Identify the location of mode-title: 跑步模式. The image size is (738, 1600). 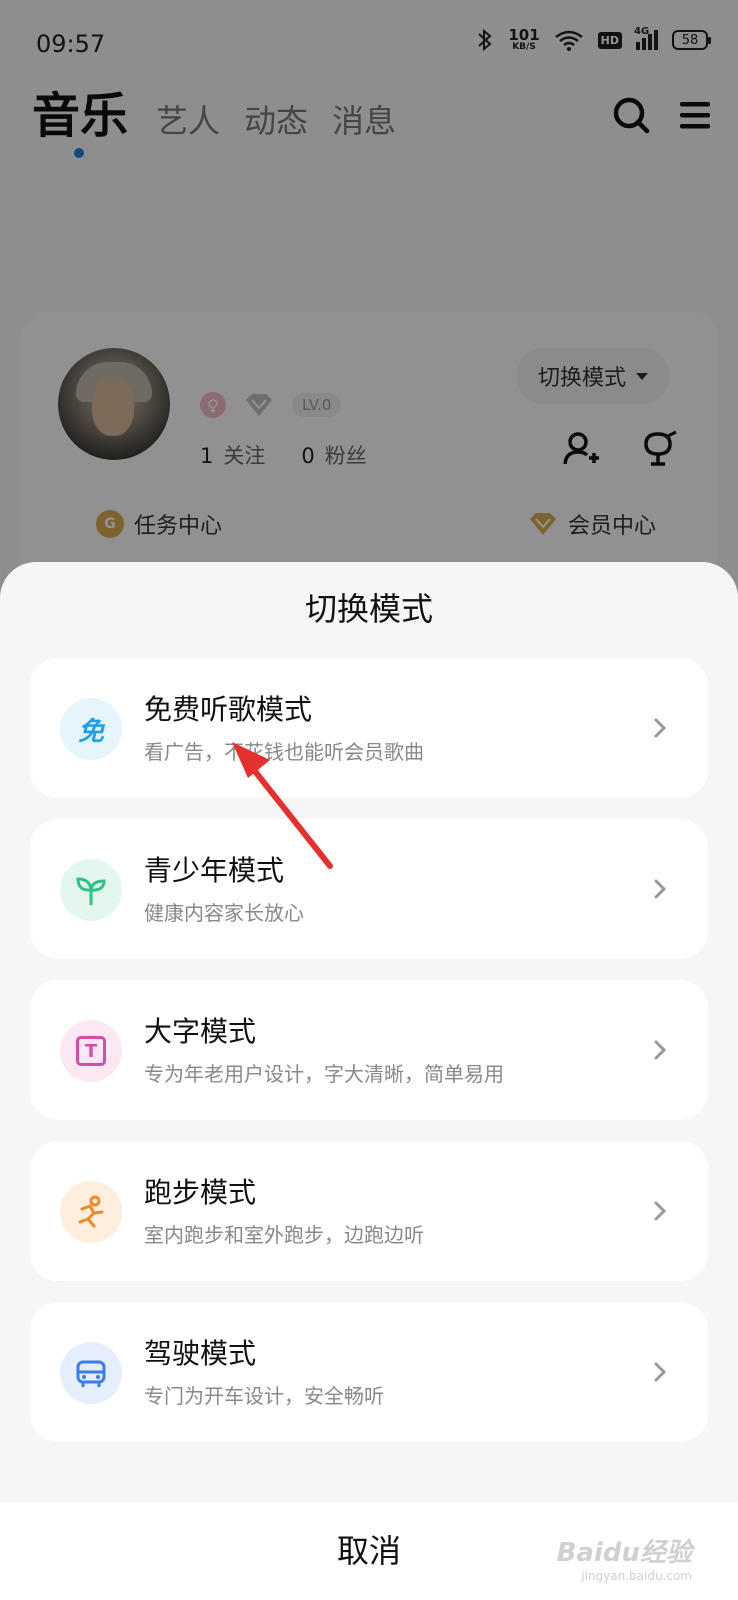
(200, 1192).